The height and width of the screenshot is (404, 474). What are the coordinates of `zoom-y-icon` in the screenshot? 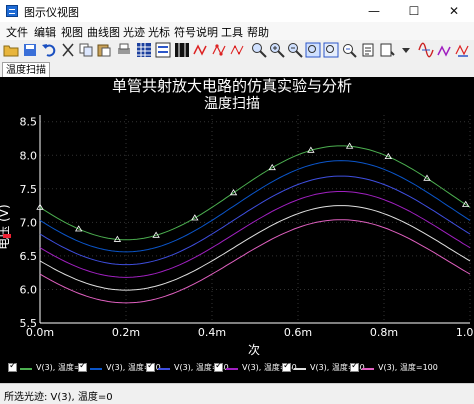 It's located at (349, 50).